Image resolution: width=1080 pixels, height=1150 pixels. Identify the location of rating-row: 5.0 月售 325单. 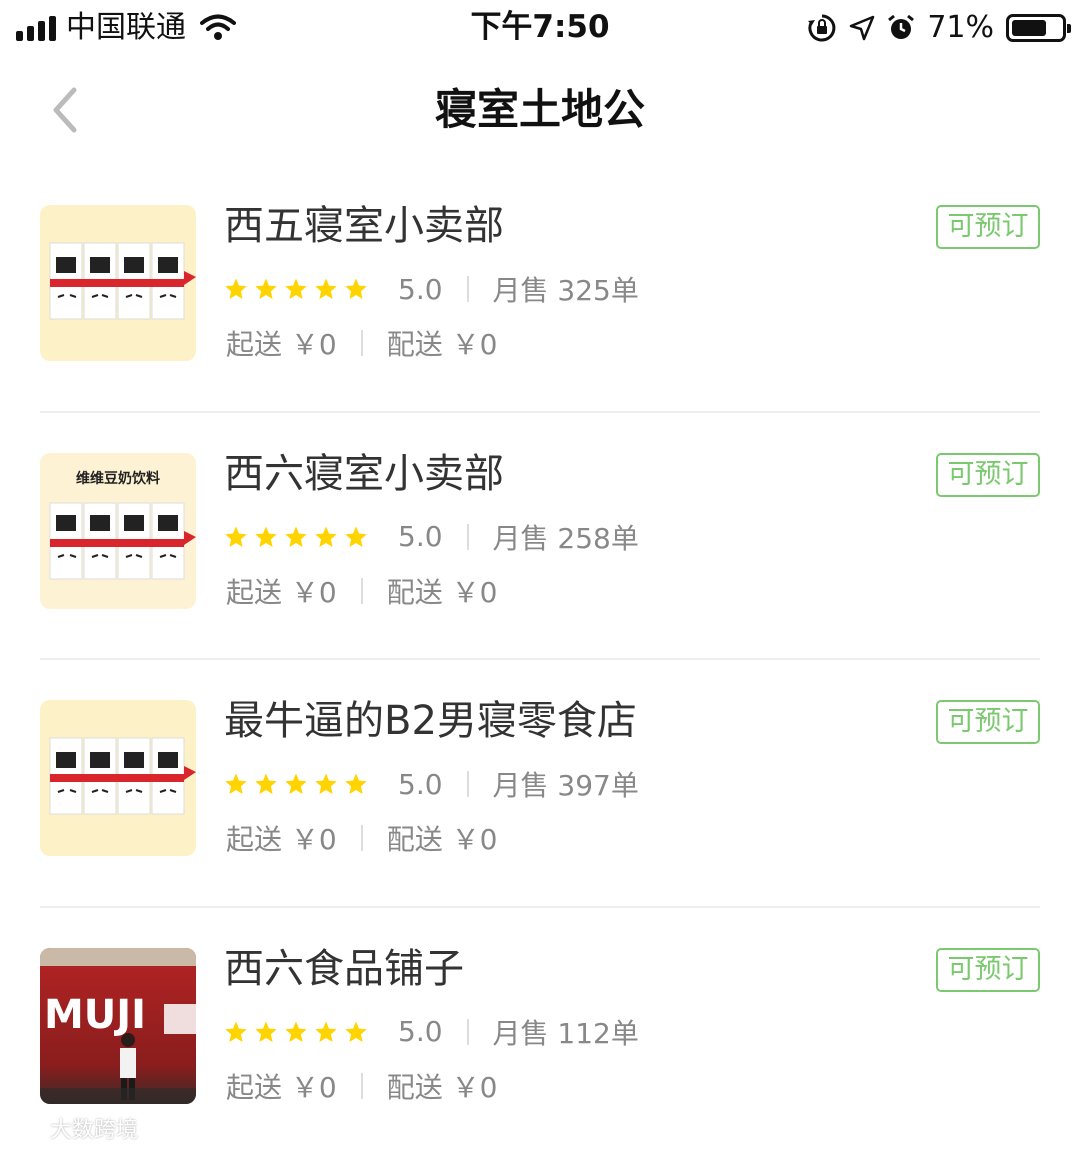
(431, 289).